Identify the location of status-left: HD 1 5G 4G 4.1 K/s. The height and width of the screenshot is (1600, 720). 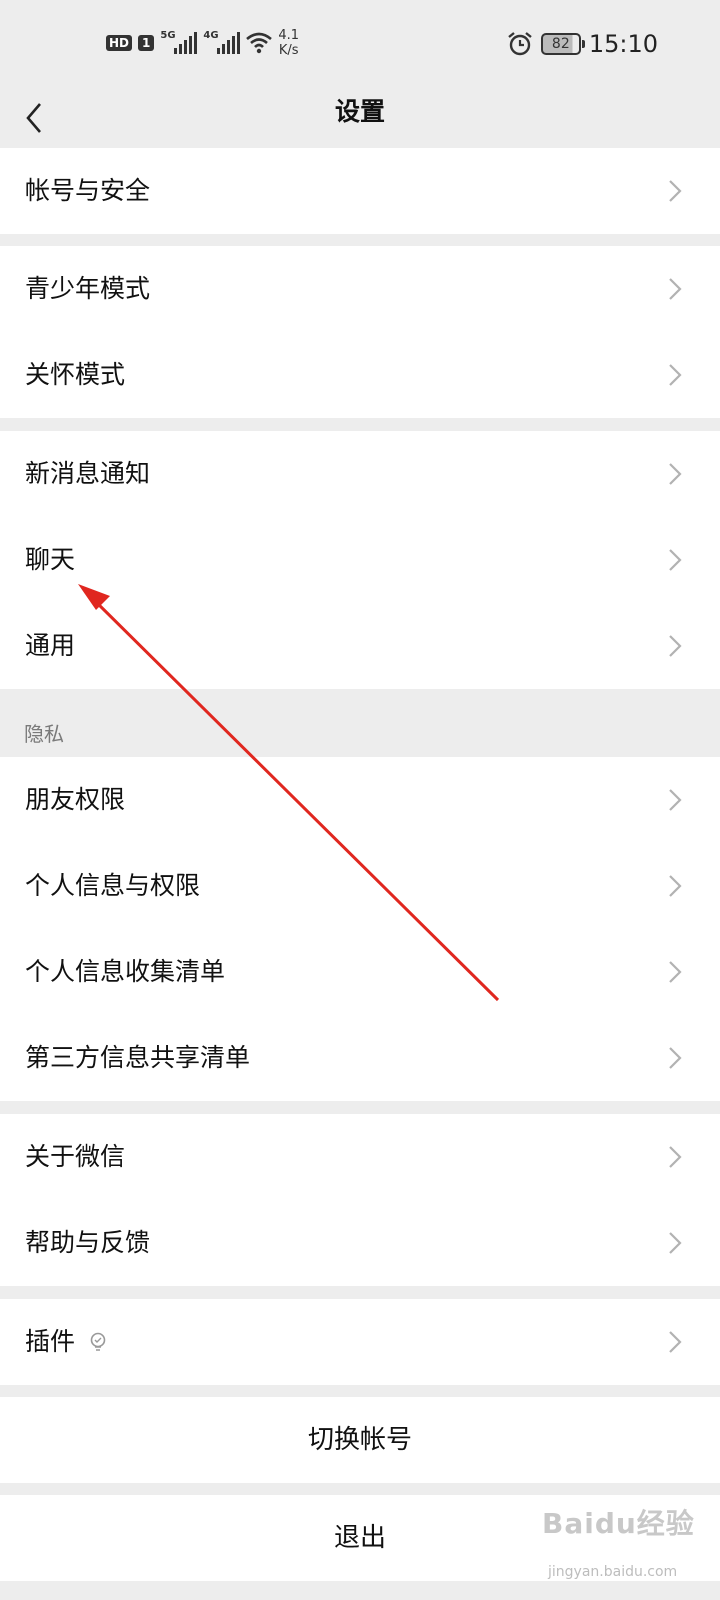
(202, 43).